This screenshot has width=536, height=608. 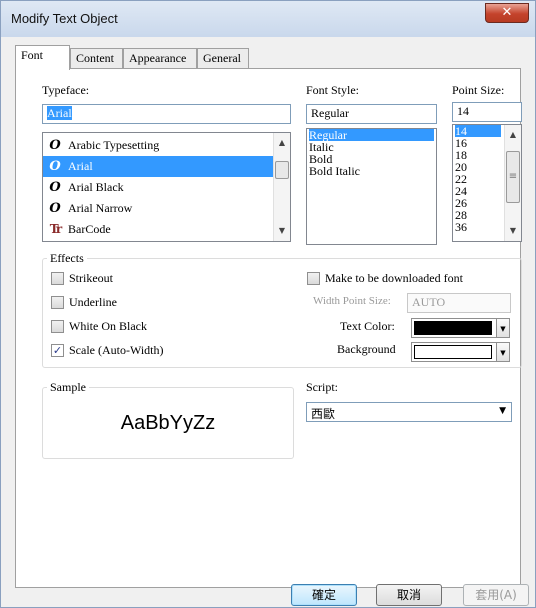 I want to click on text-color-swatch, so click(x=453, y=328).